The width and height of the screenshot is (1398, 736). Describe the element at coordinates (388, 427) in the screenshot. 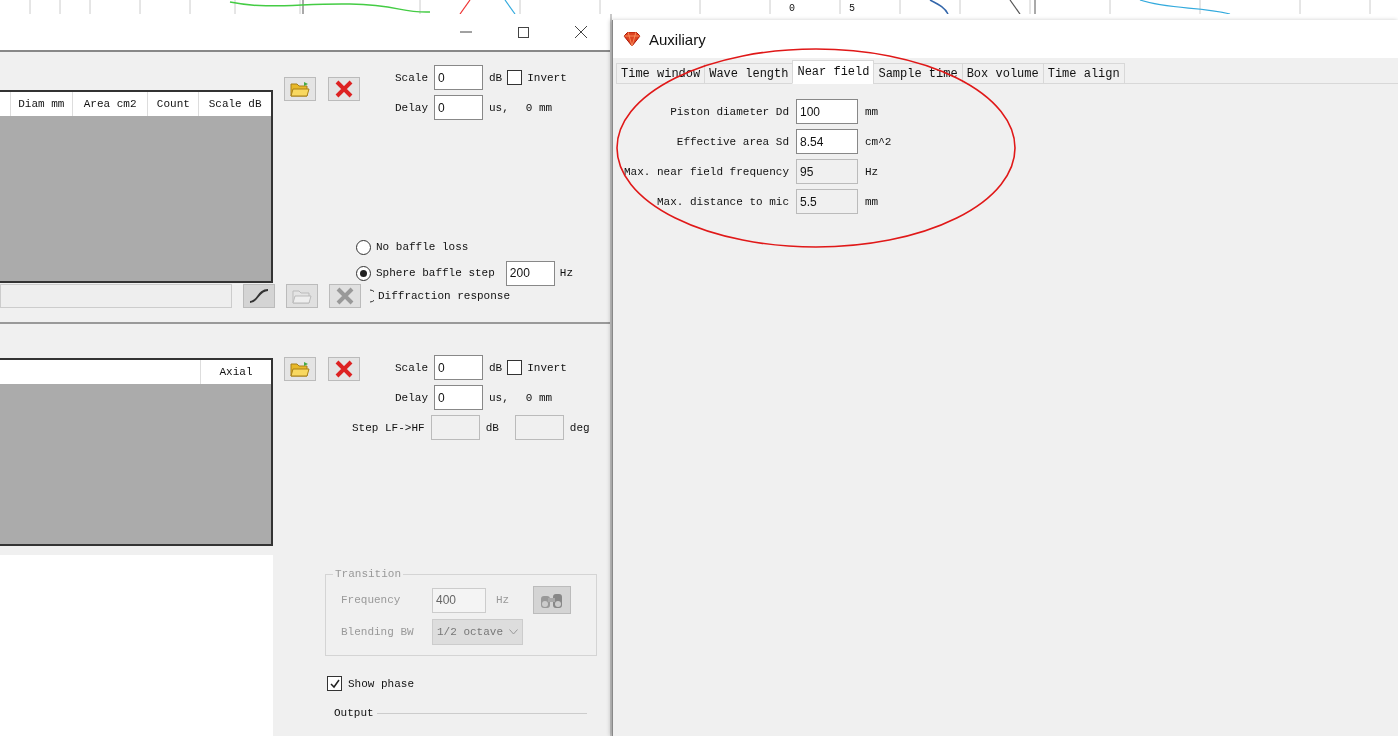

I see `step-label: Step LF->HF` at that location.